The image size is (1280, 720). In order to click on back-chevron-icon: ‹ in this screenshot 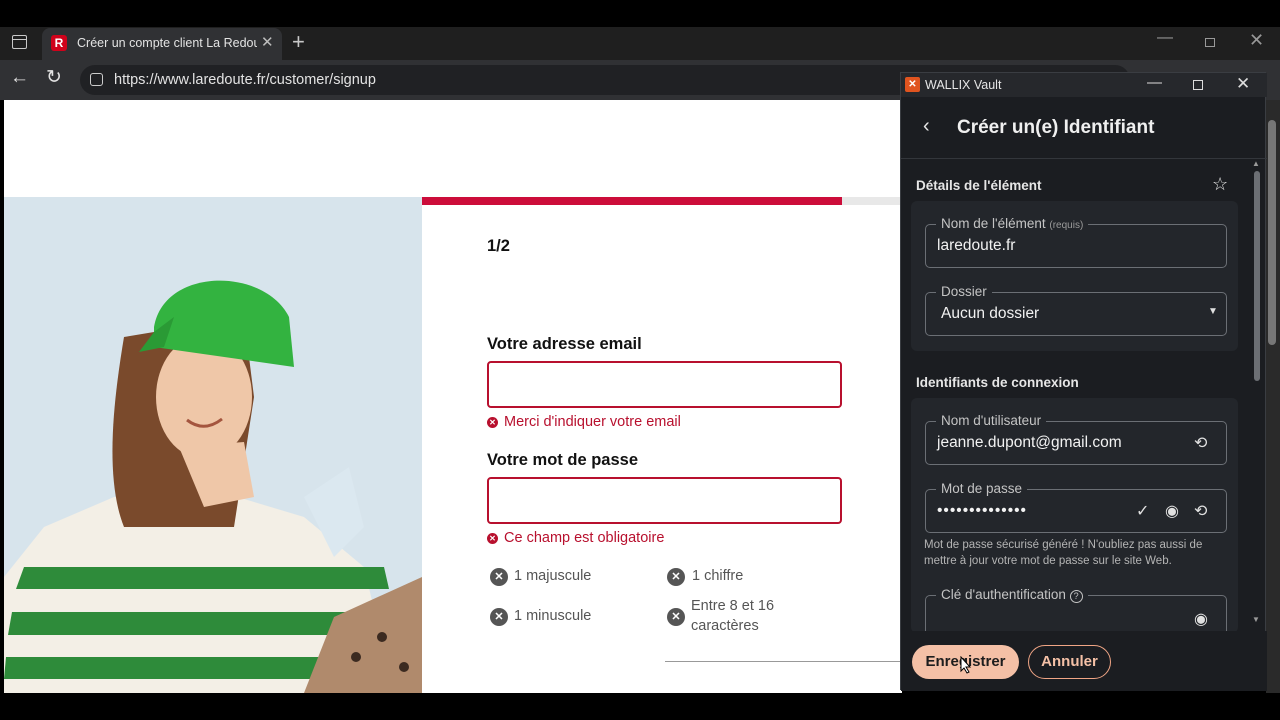, I will do `click(926, 126)`.